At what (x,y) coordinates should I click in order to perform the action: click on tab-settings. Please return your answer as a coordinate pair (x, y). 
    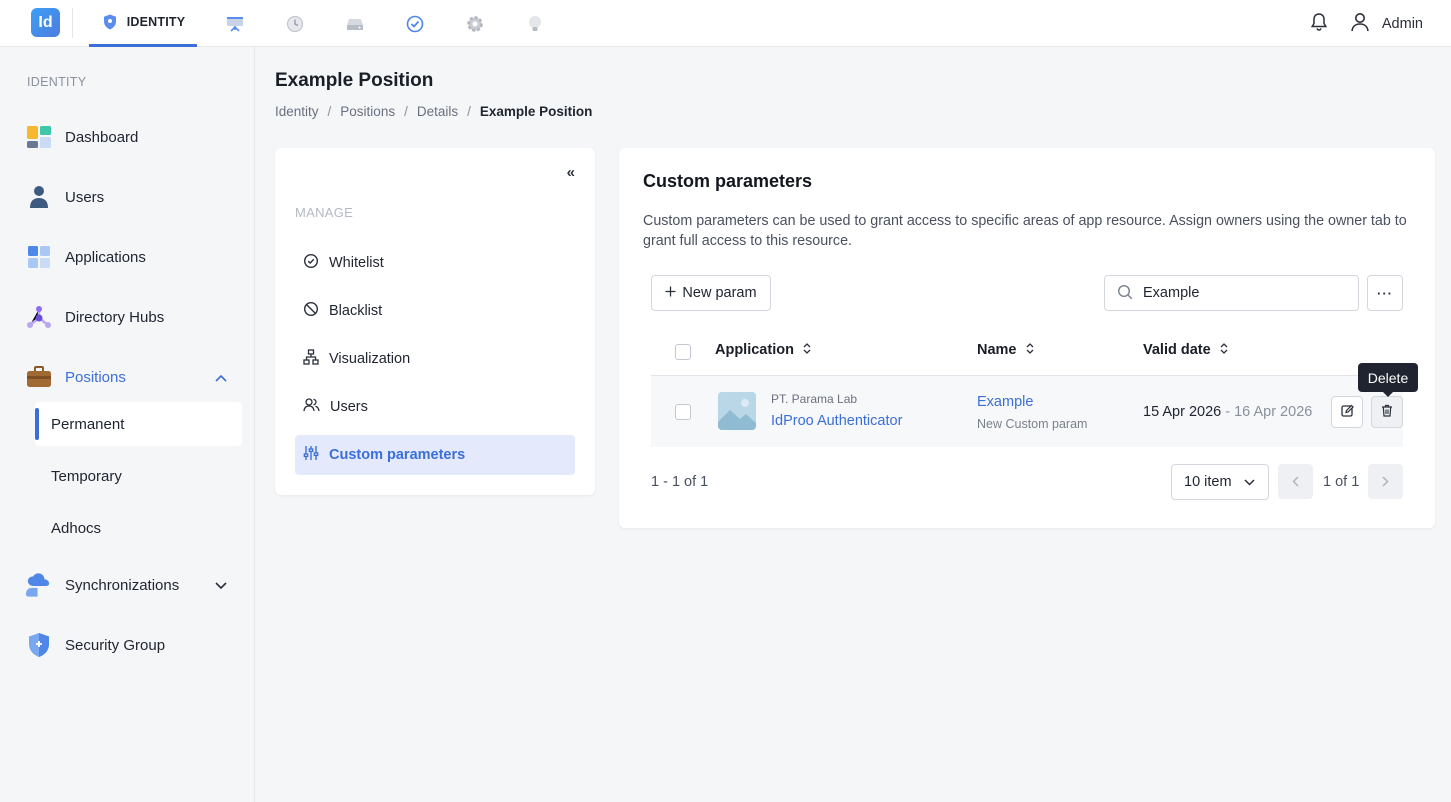
    Looking at the image, I should click on (475, 23).